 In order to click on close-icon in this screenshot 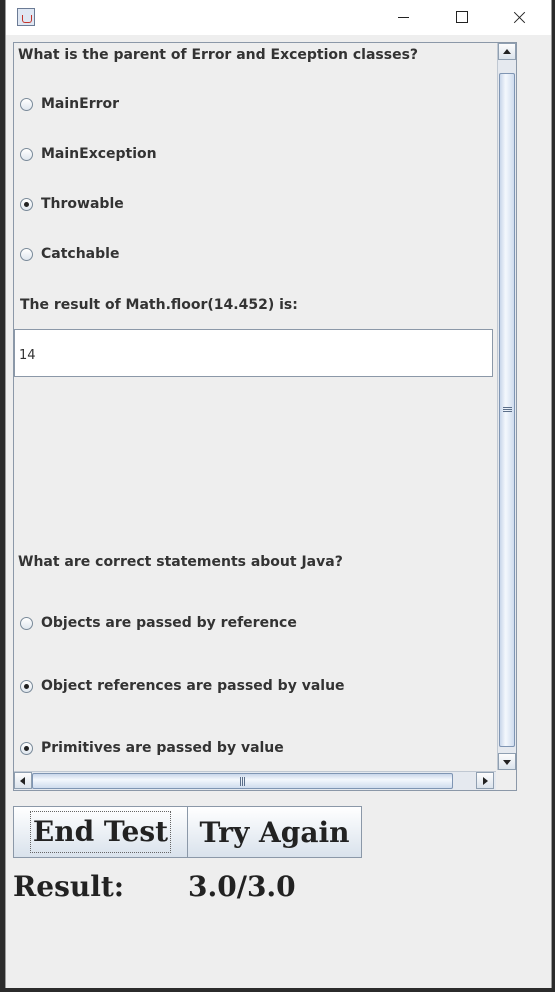, I will do `click(519, 17)`.